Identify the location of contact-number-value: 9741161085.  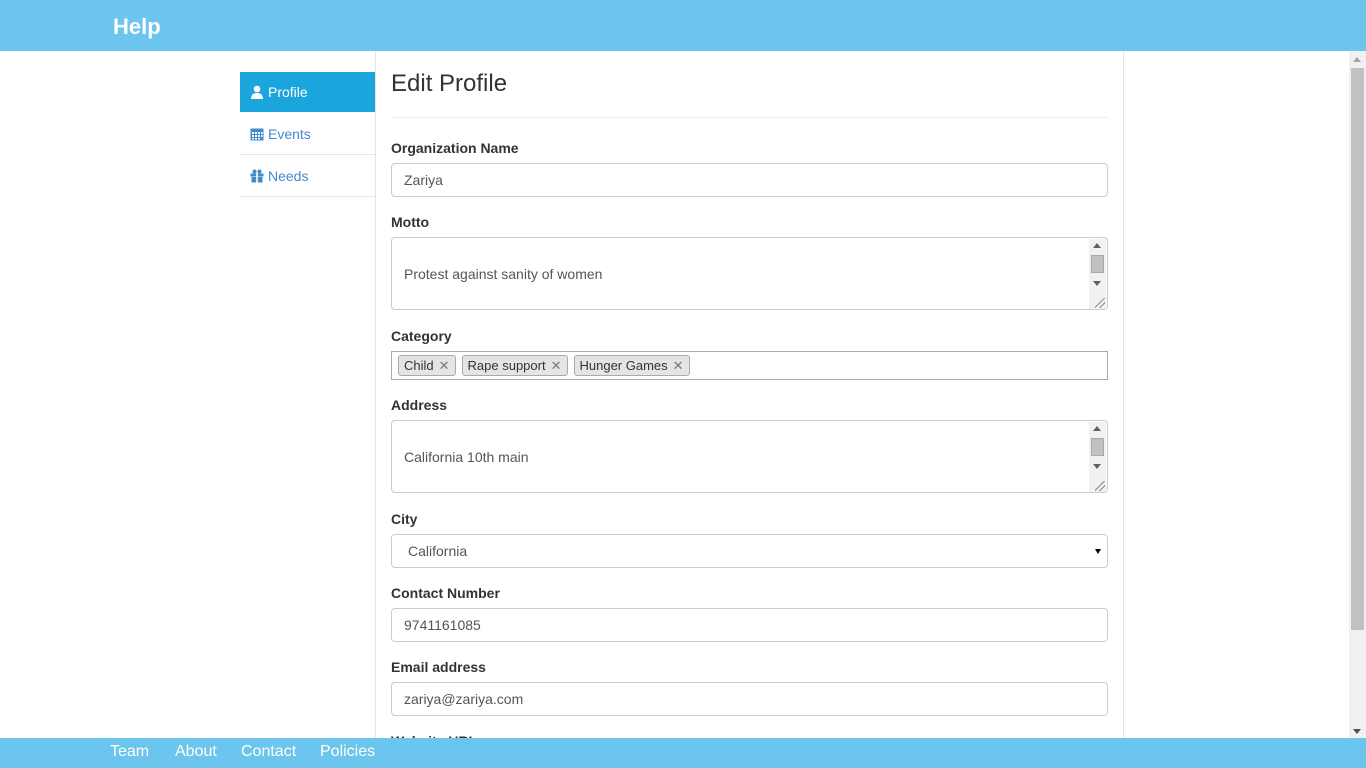
(442, 625).